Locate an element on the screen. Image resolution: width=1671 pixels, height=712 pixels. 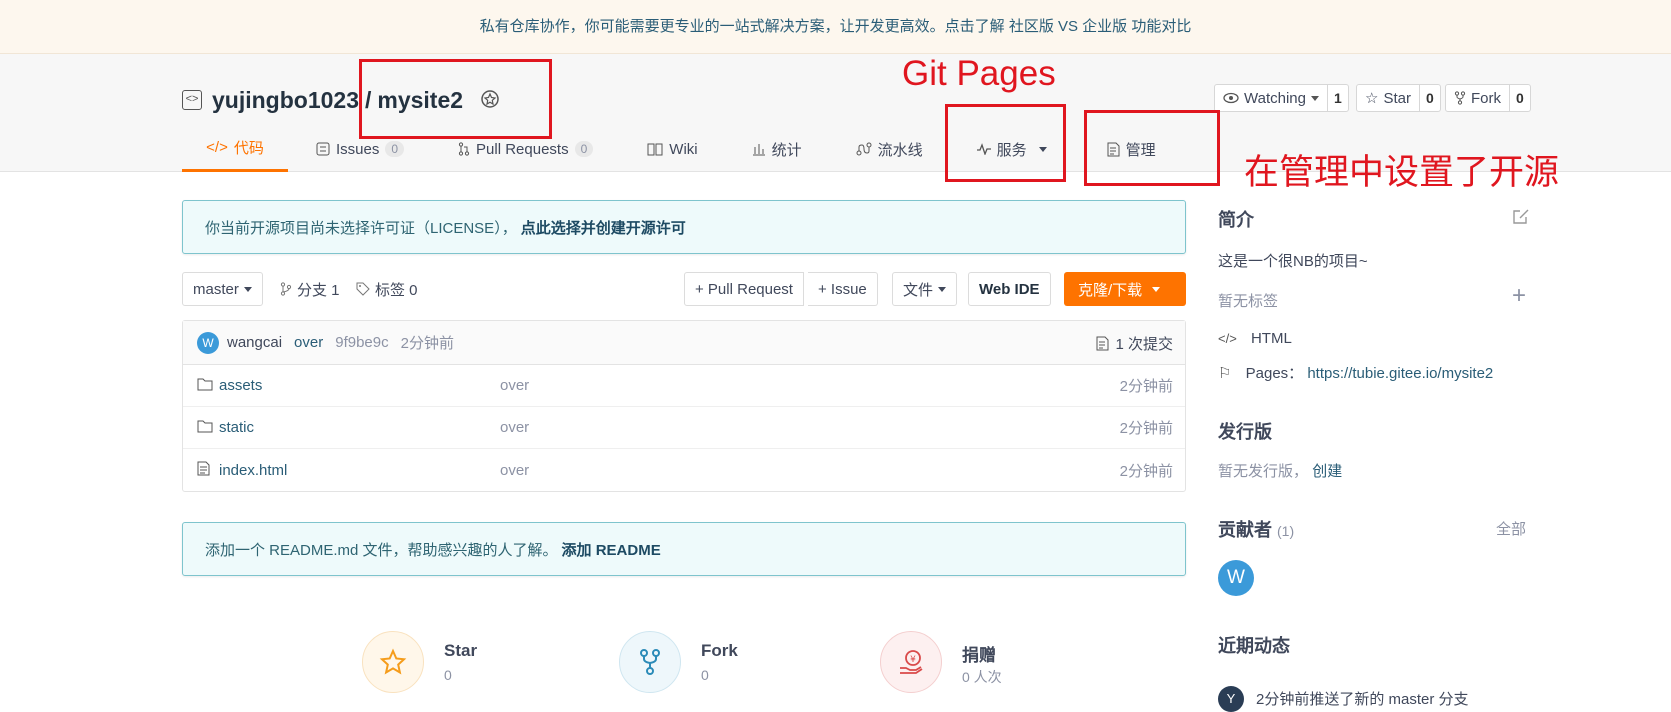
banner-compare-link: 社区版 VS 企业版 功能对比 is located at coordinates (1100, 26).